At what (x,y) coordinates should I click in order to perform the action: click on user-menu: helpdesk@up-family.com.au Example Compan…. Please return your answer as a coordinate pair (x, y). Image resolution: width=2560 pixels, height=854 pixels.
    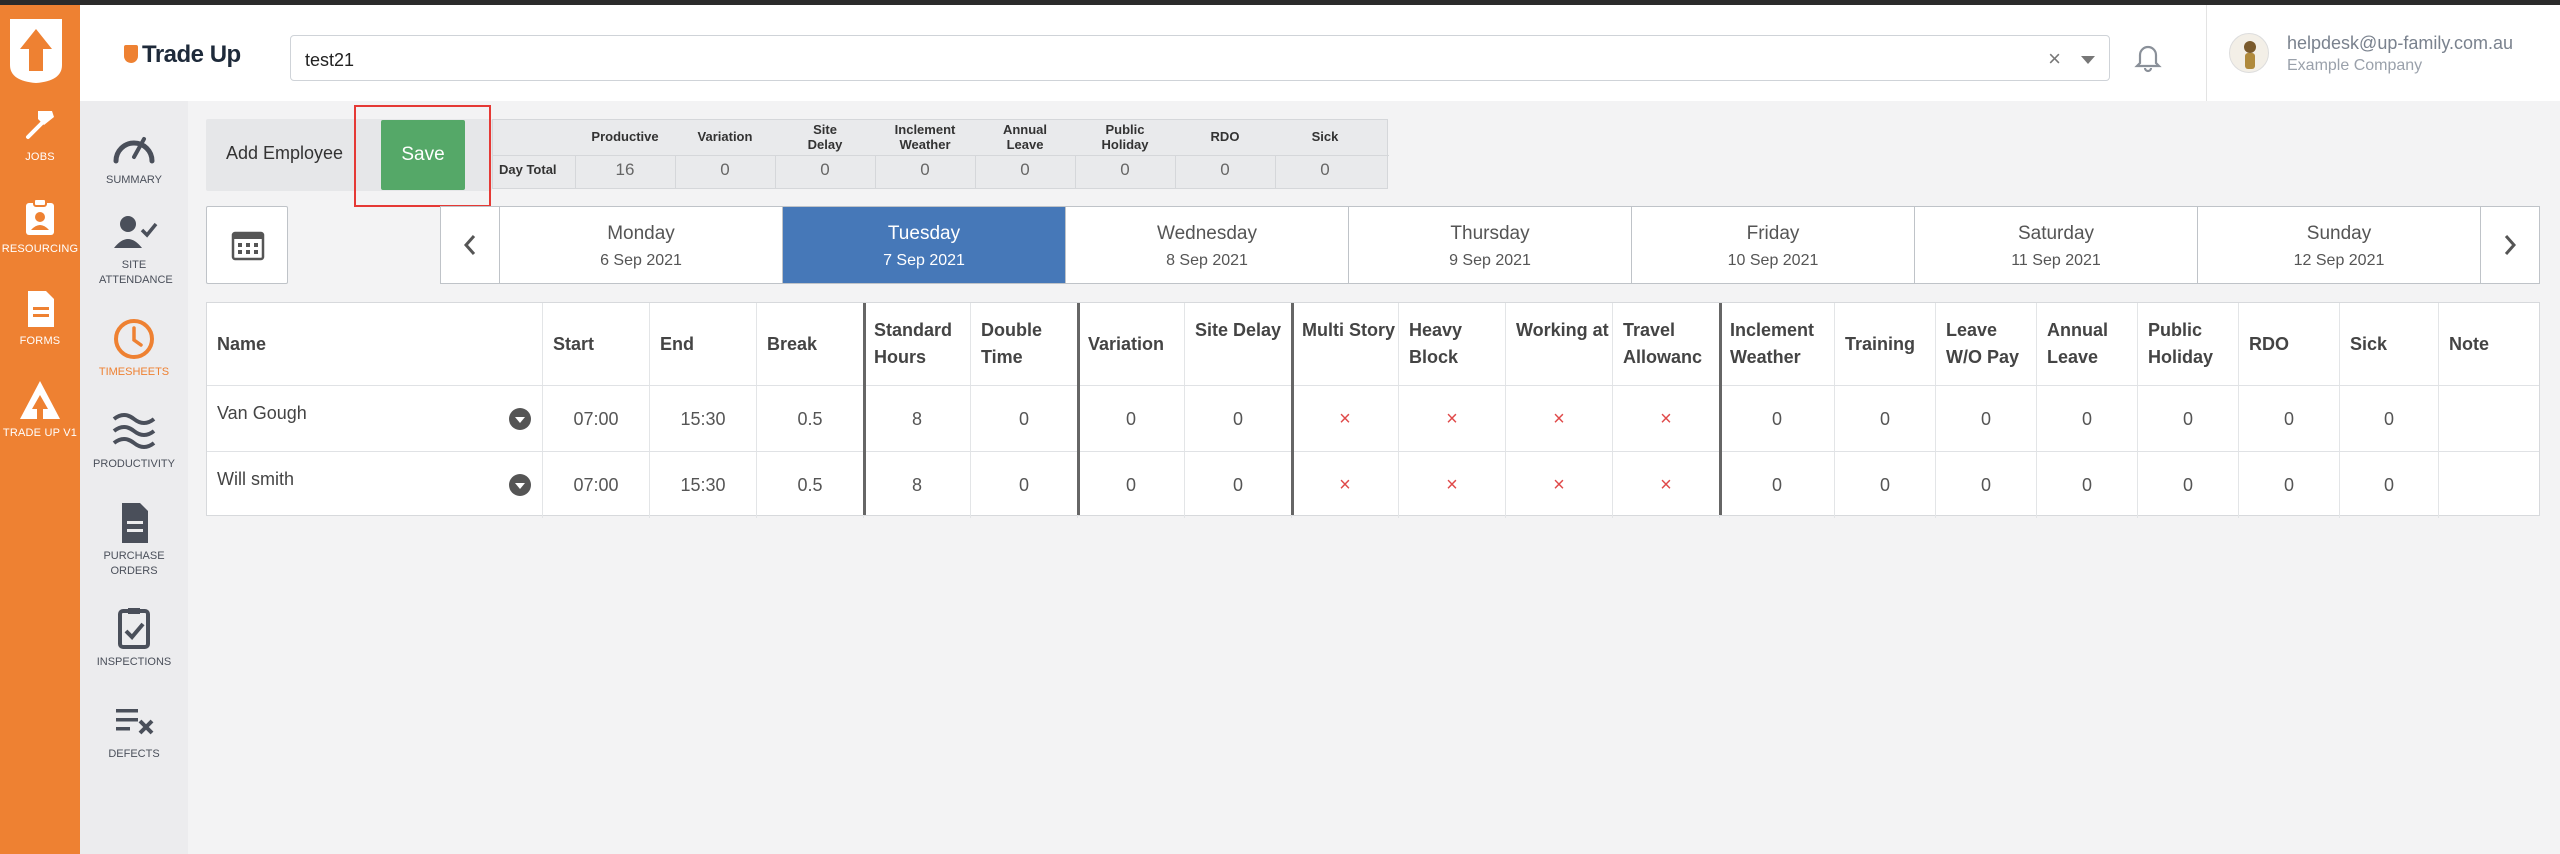
    Looking at the image, I should click on (2383, 53).